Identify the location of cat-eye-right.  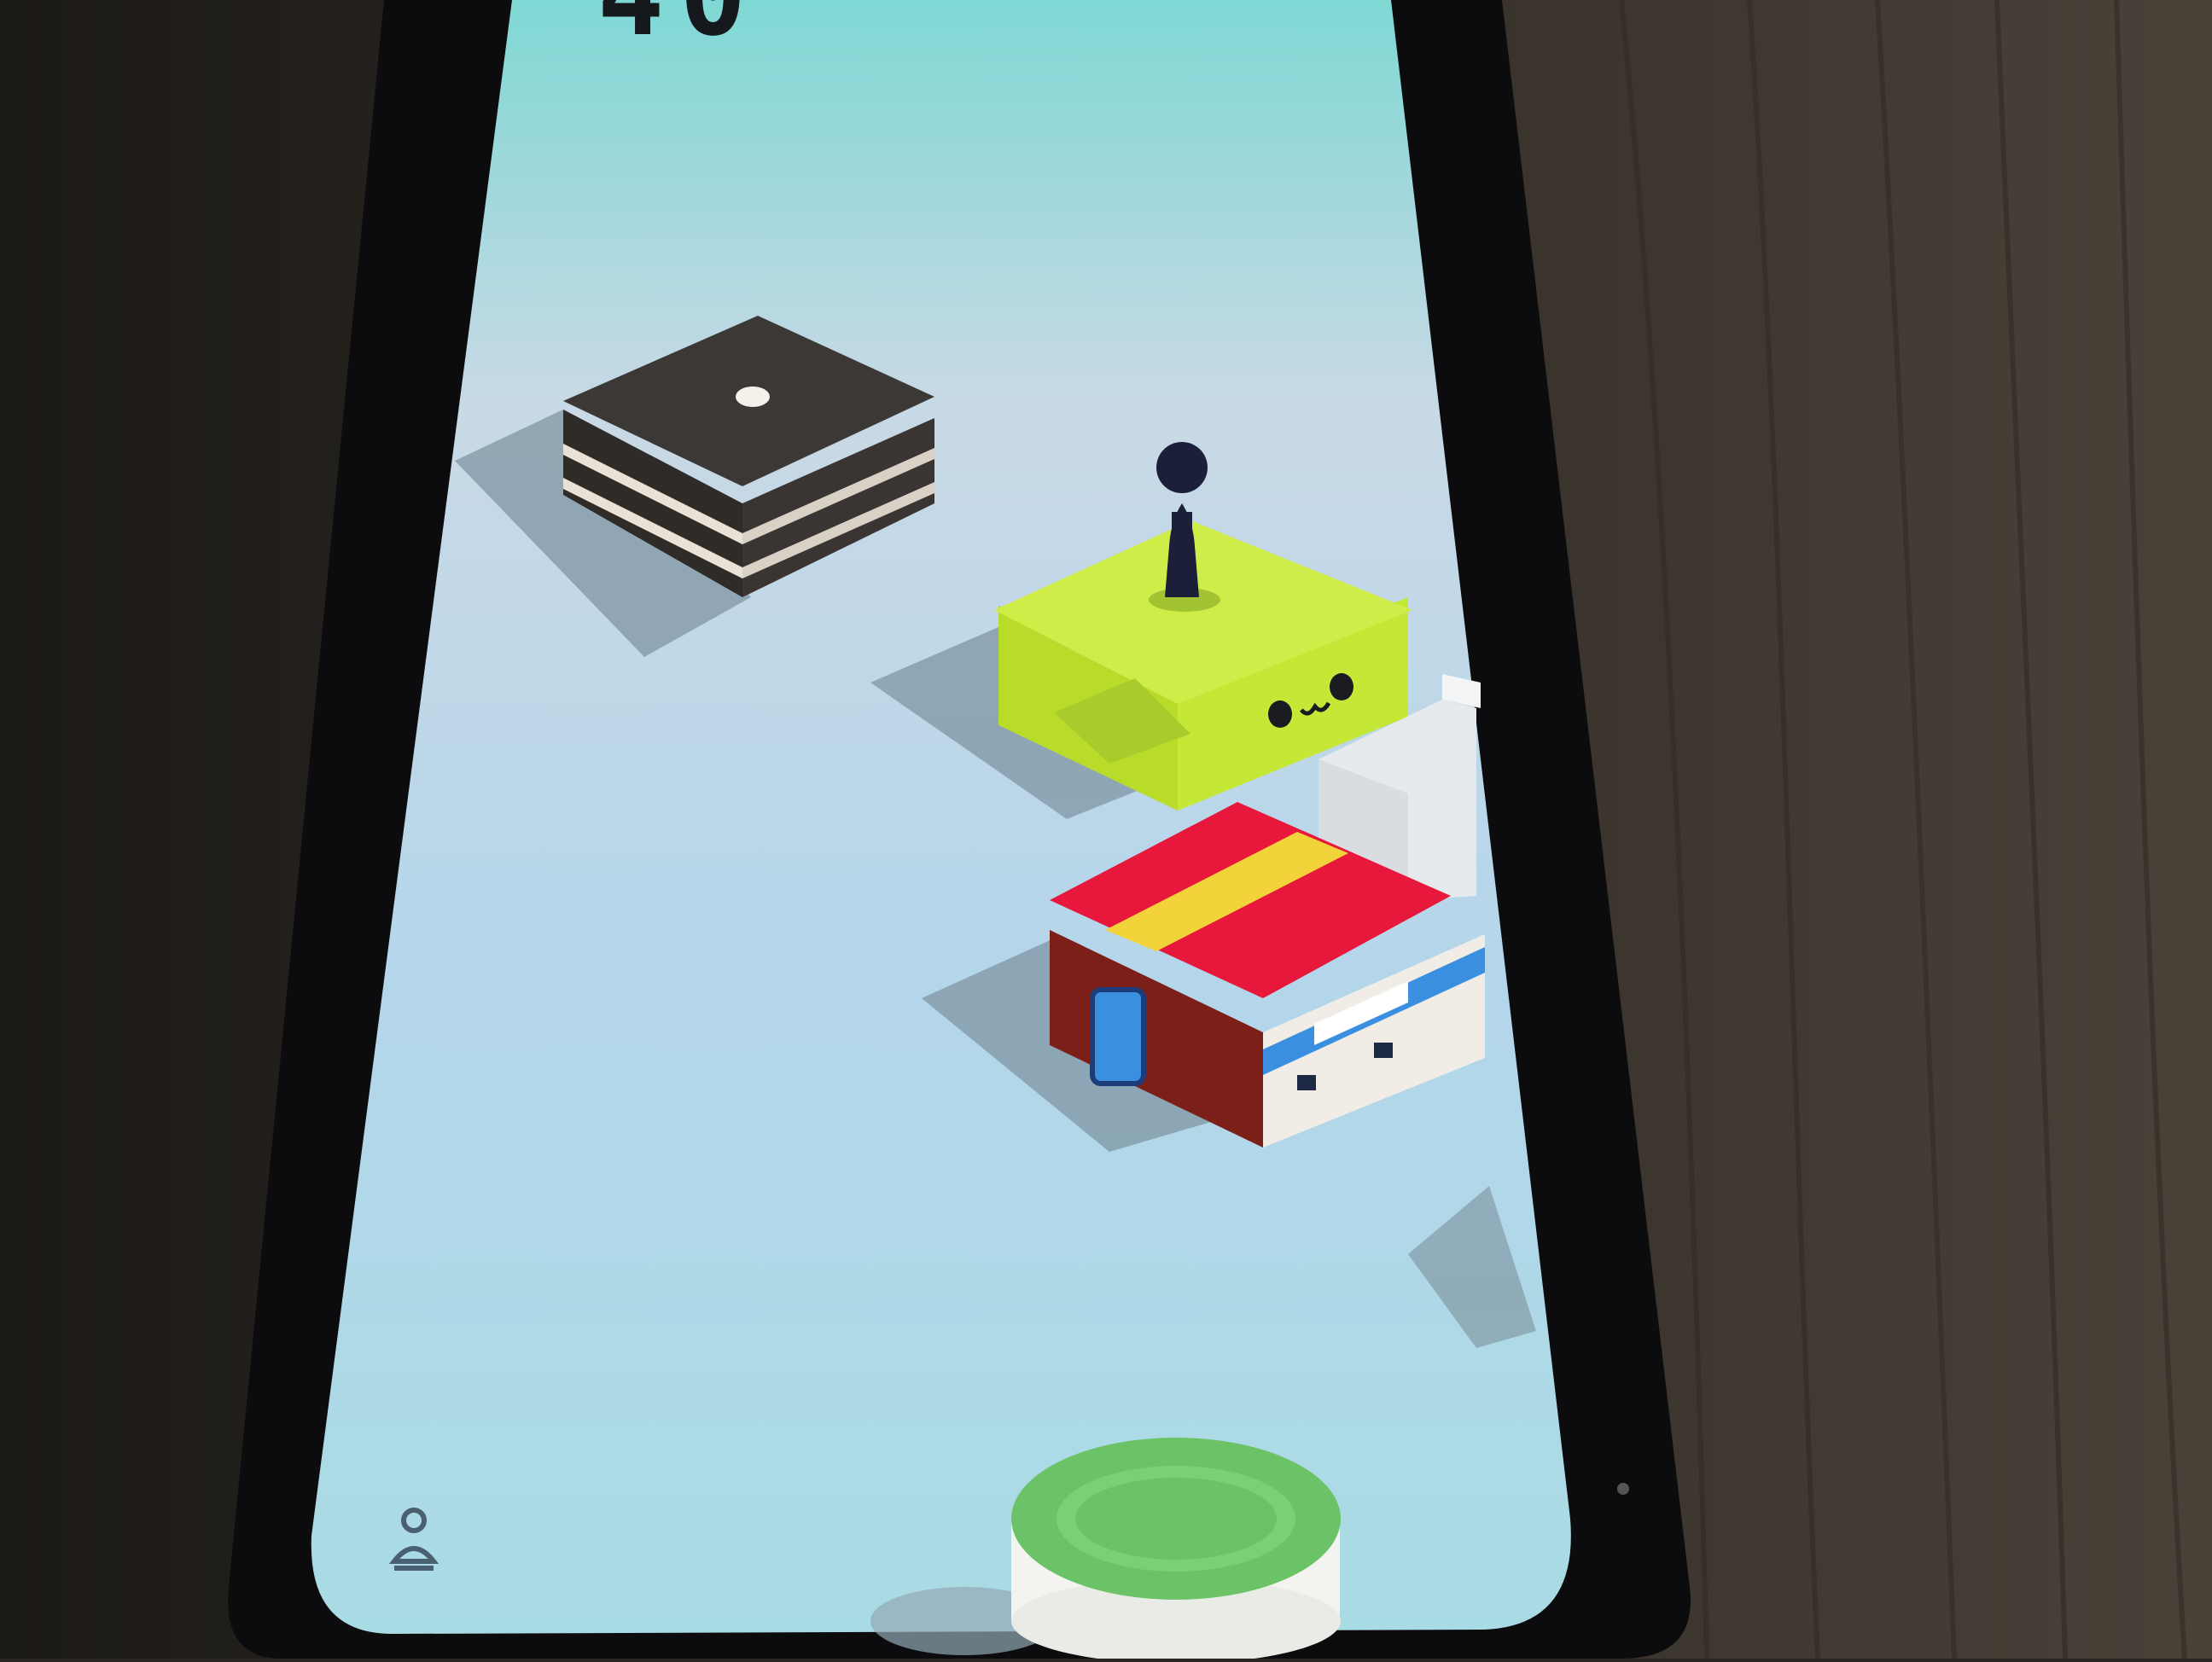
(1341, 686).